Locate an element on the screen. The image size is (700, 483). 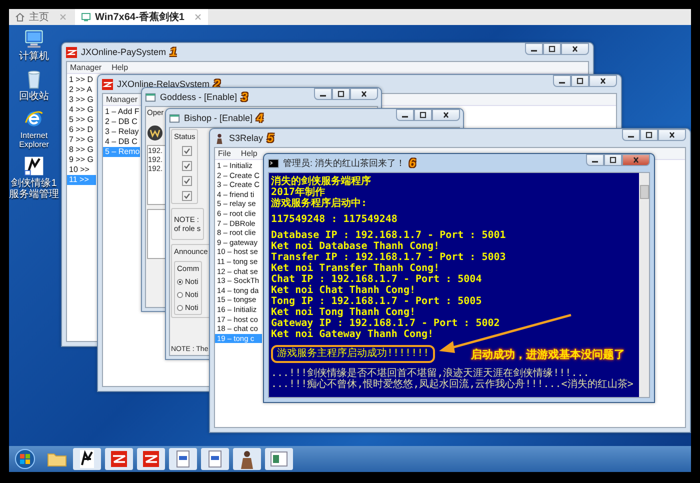
menu-item: File is located at coordinates (224, 153).